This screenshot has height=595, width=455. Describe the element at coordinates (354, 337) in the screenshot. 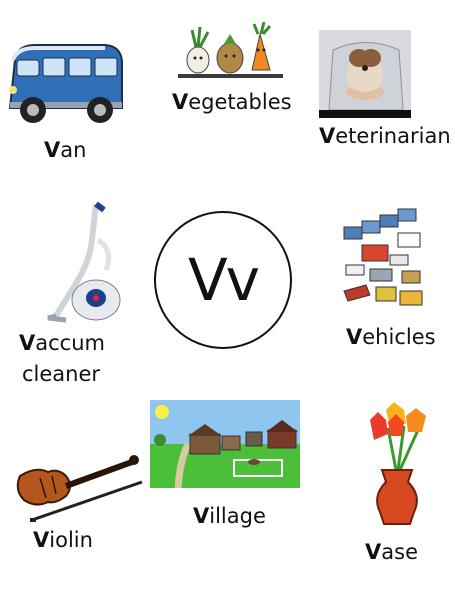

I see `vehicles-first-letter: V` at that location.